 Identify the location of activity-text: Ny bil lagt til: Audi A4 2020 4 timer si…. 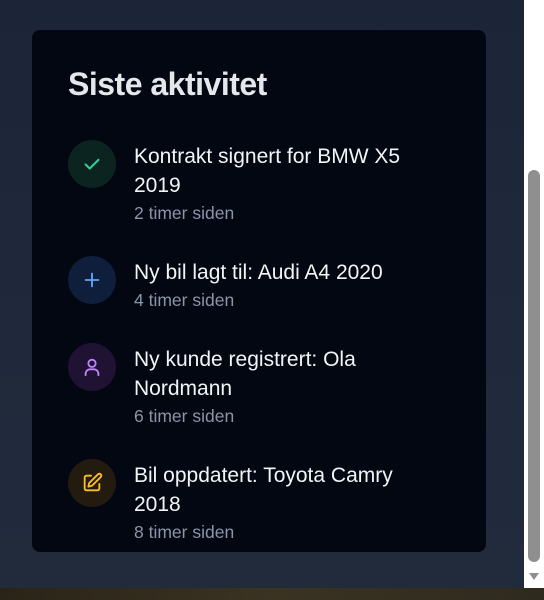
(284, 284).